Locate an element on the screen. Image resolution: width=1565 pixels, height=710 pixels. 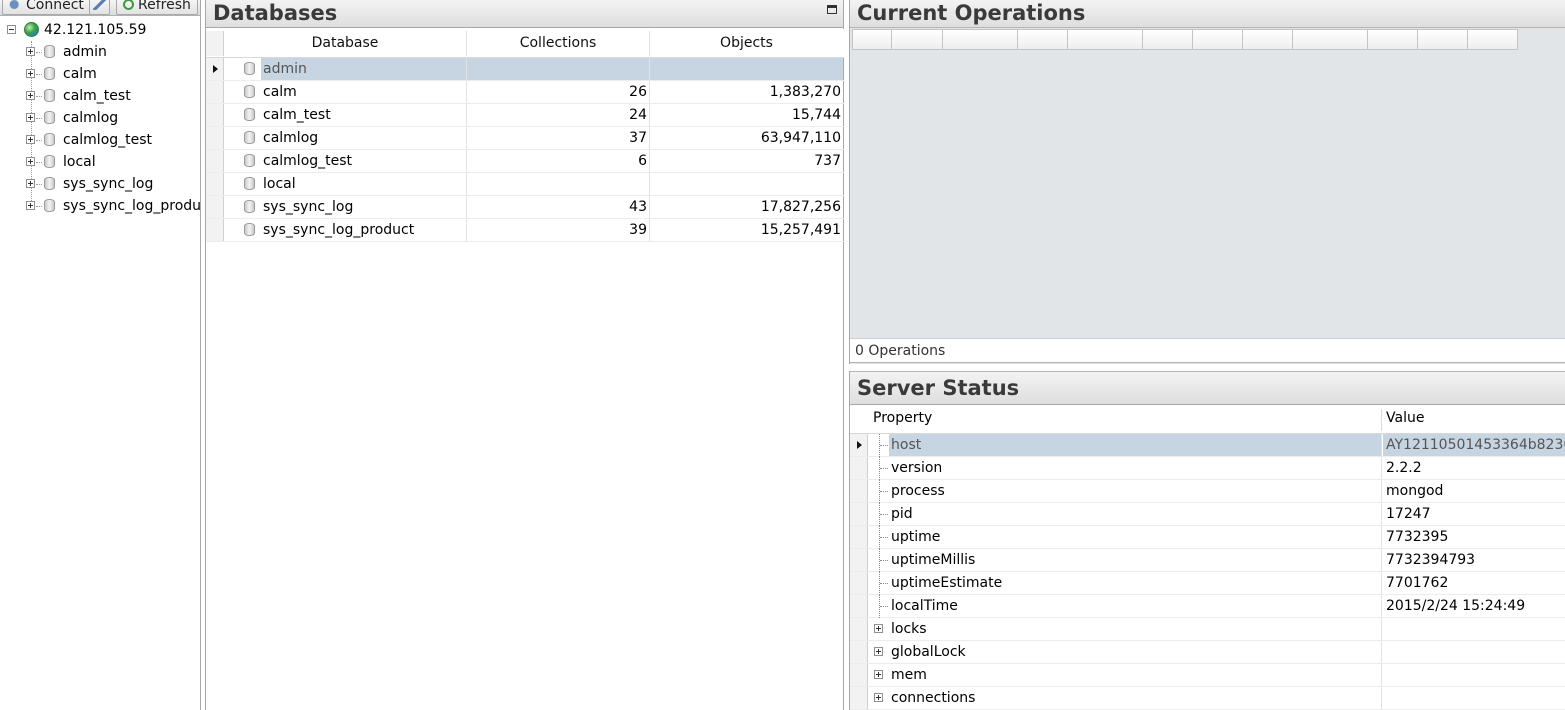
column-header-collections: Collections is located at coordinates (558, 43).